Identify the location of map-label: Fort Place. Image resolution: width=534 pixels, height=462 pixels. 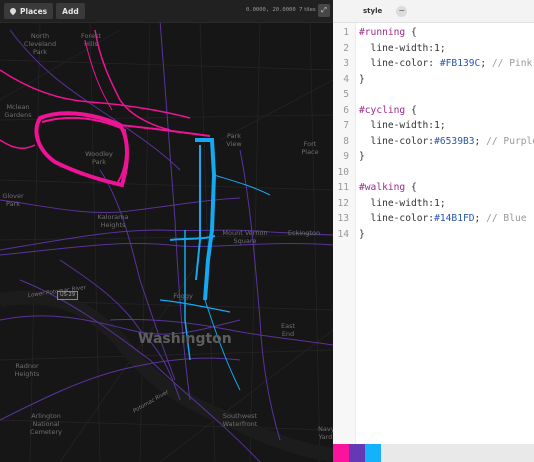
(310, 148).